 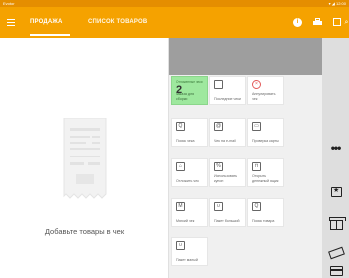 What do you see at coordinates (227, 172) in the screenshot?
I see `tile-use-coupon: % Использовать купон` at bounding box center [227, 172].